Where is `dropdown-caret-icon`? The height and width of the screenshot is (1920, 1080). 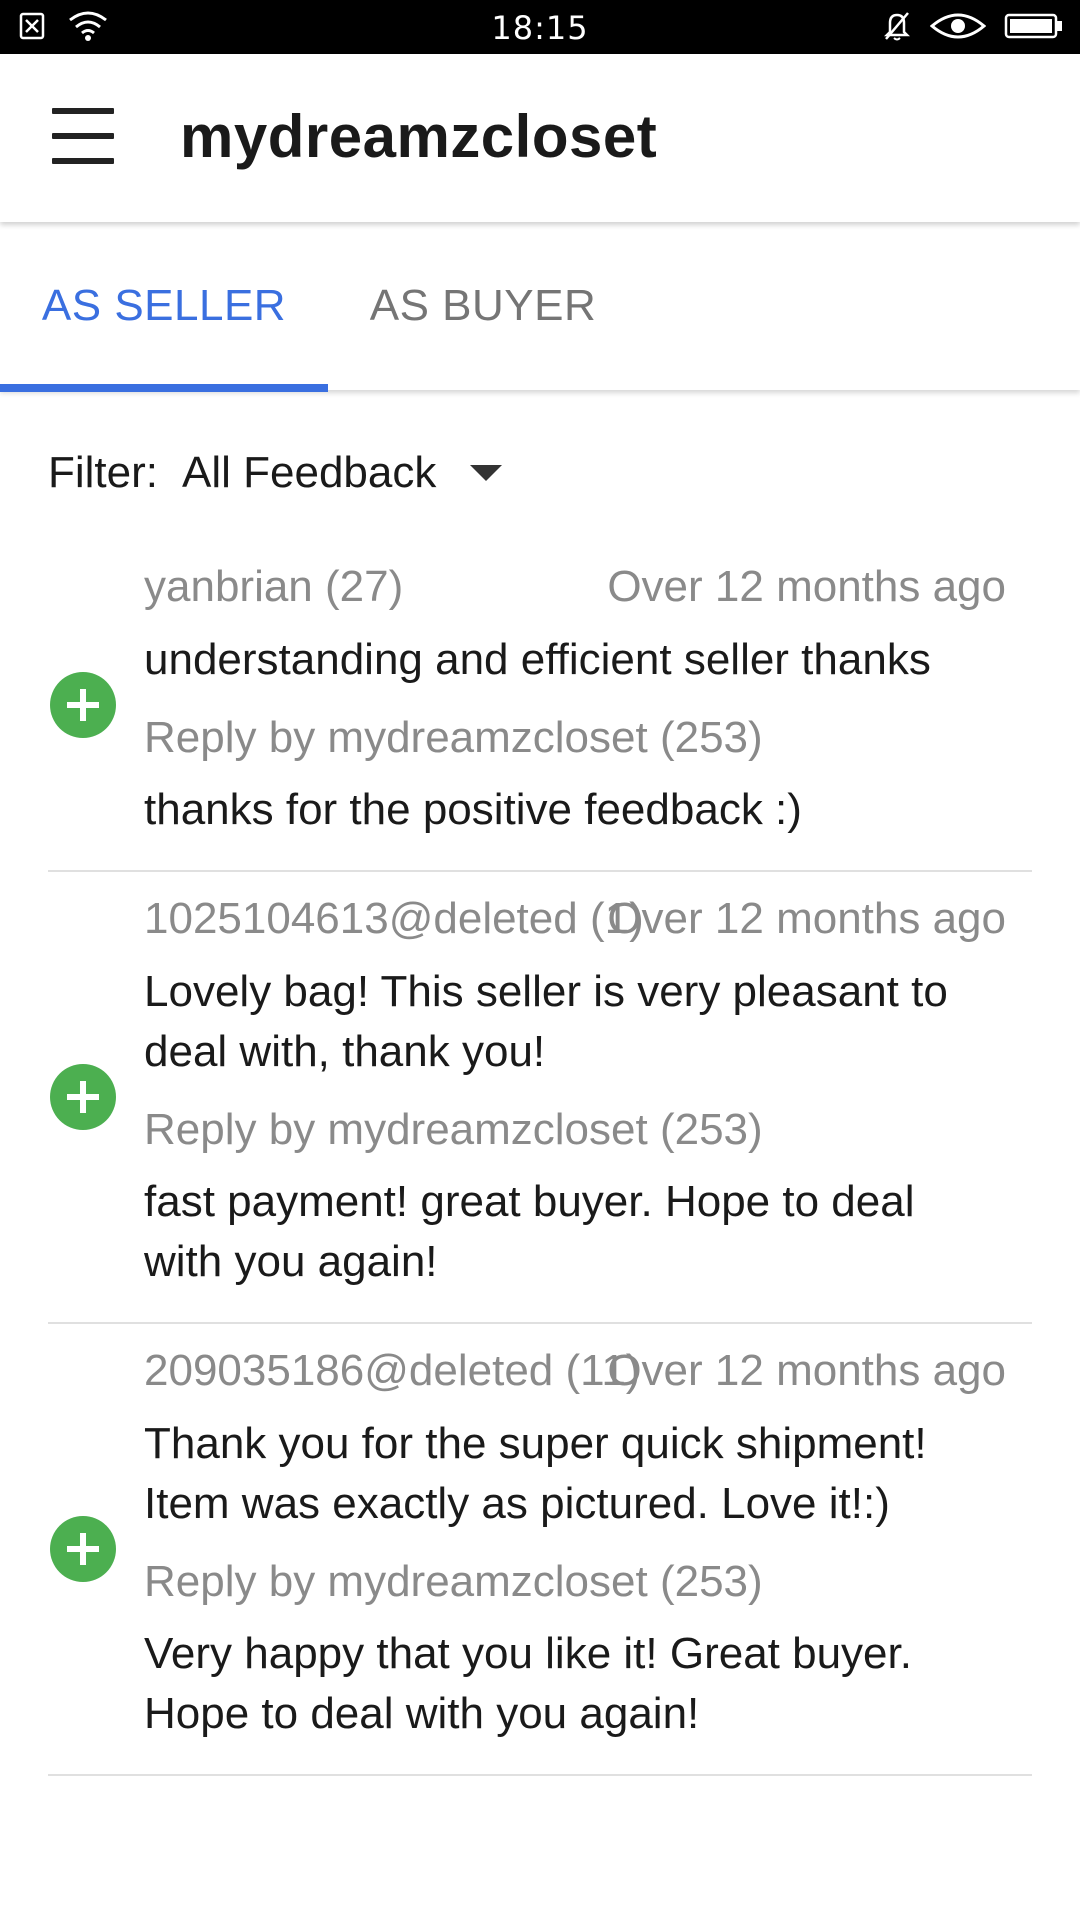 dropdown-caret-icon is located at coordinates (486, 473).